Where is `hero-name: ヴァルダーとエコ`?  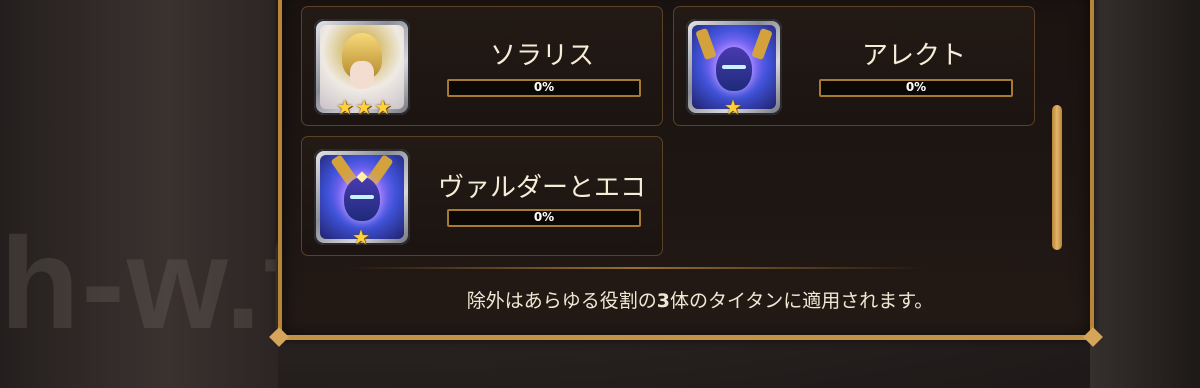
hero-name: ヴァルダーとエコ is located at coordinates (541, 188).